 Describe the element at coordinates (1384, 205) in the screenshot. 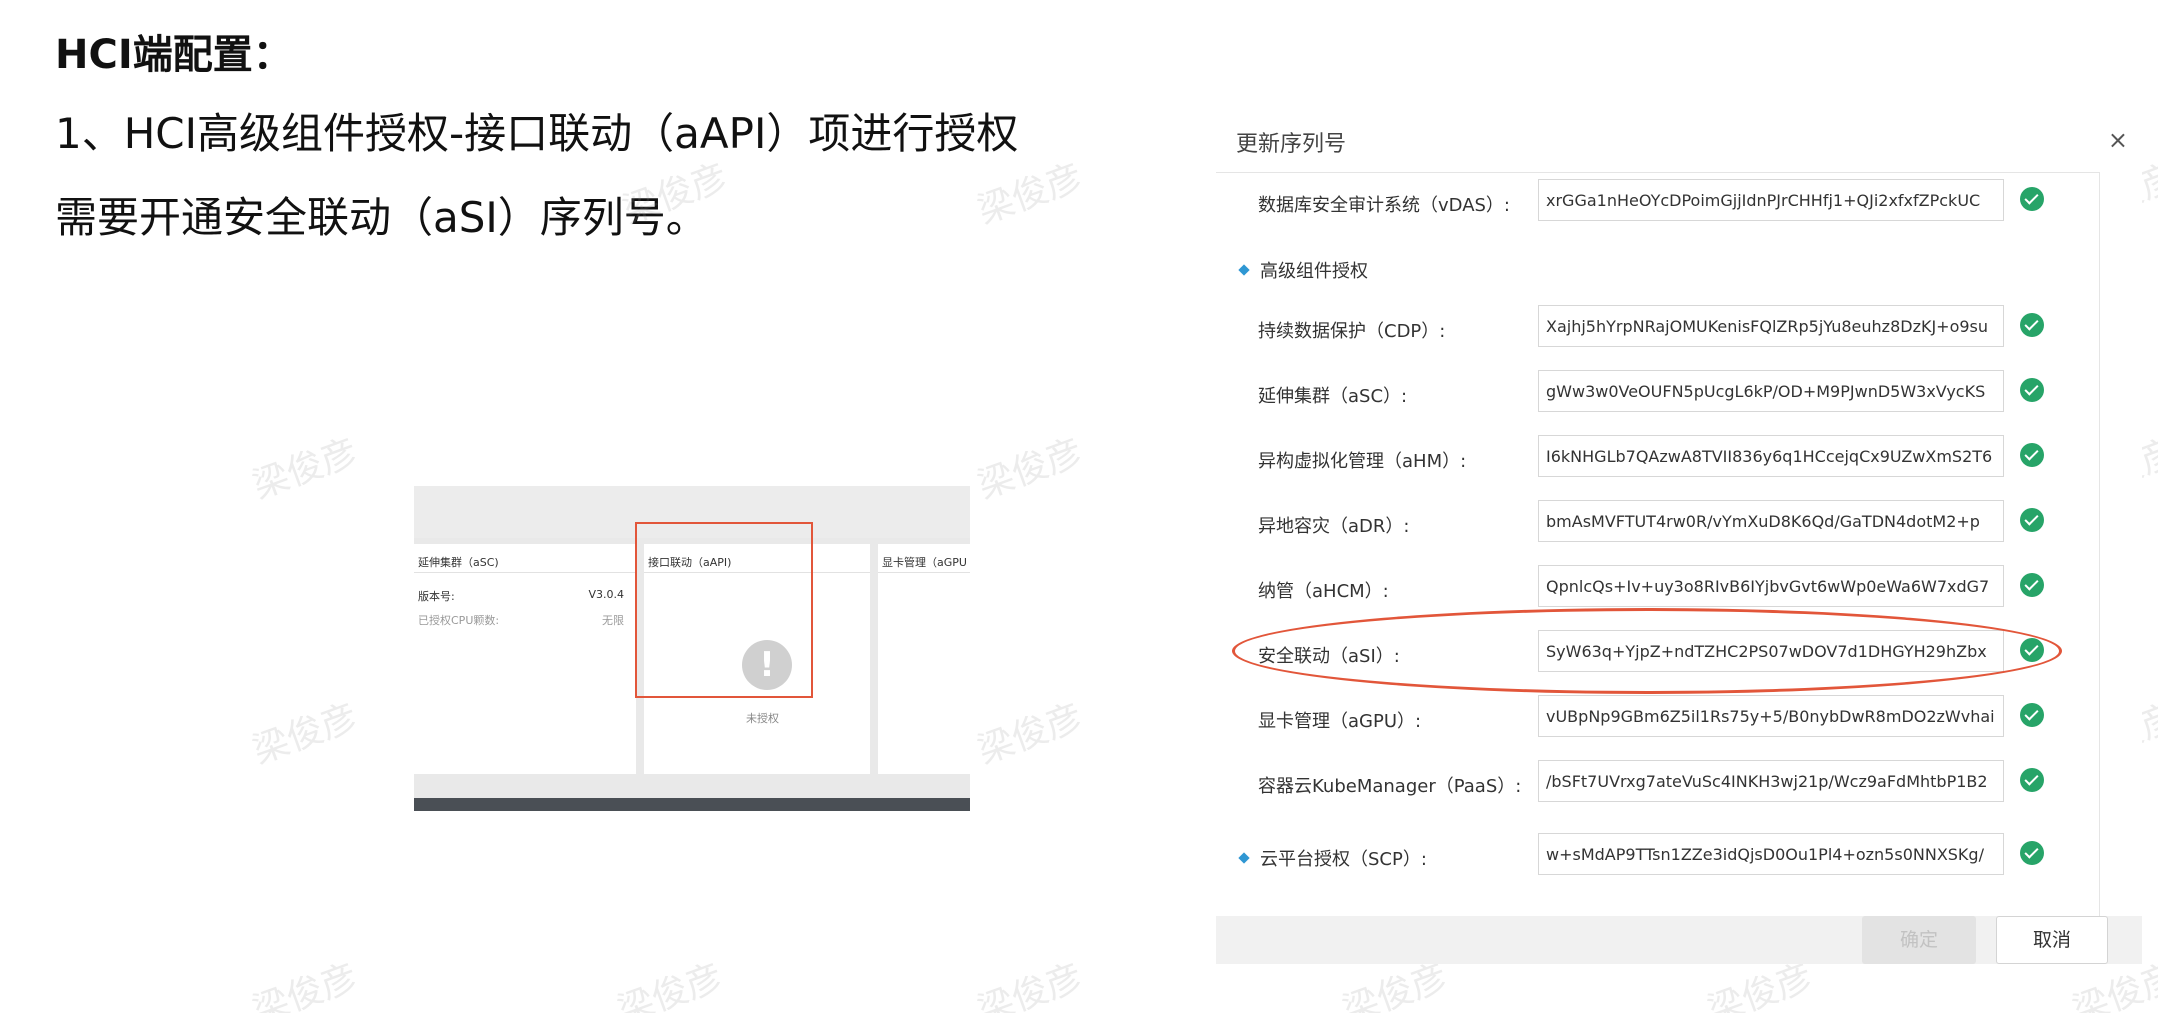

I see `row-label: 数据库安全审计系统（vDAS）:` at that location.